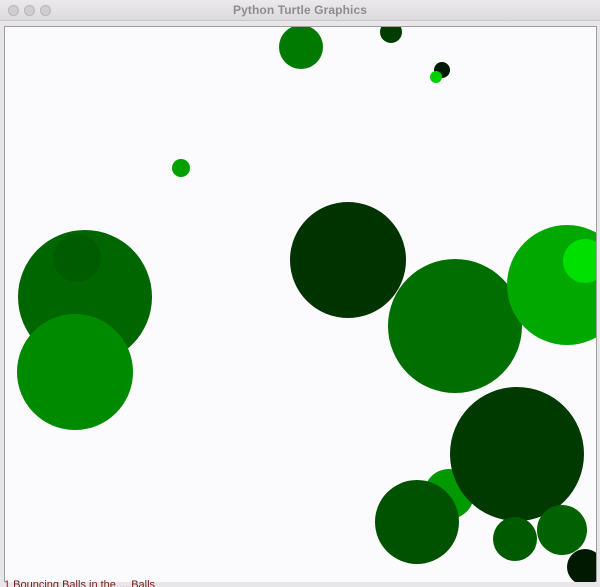 This screenshot has height=587, width=600. Describe the element at coordinates (80, 583) in the screenshot. I see `status-text: 1 Bouncing Balls in the ... Balls` at that location.